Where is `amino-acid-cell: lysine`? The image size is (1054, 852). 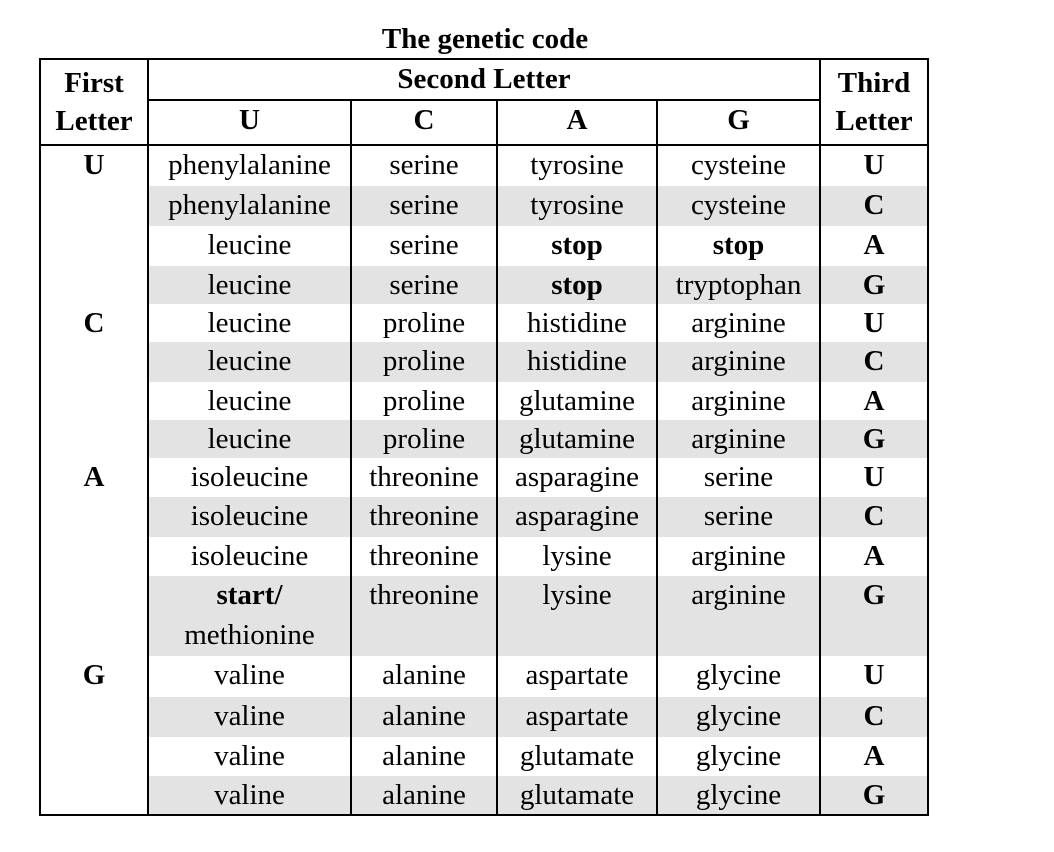 amino-acid-cell: lysine is located at coordinates (576, 556).